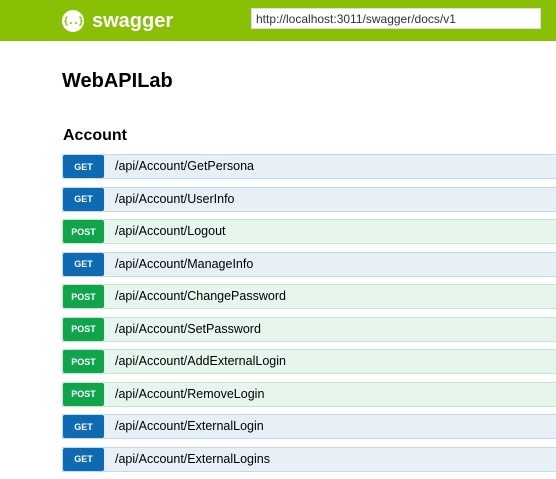 Image resolution: width=556 pixels, height=479 pixels. I want to click on operation-row: POST /api/Account/ChangePassword, so click(309, 296).